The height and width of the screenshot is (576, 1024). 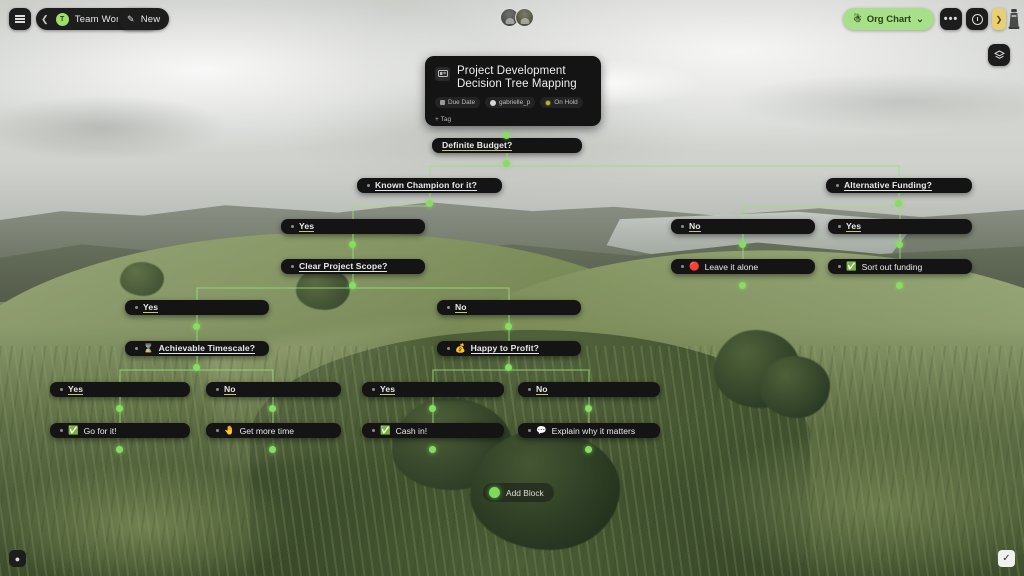 I want to click on chevron-left-icon: ❮, so click(x=45, y=18).